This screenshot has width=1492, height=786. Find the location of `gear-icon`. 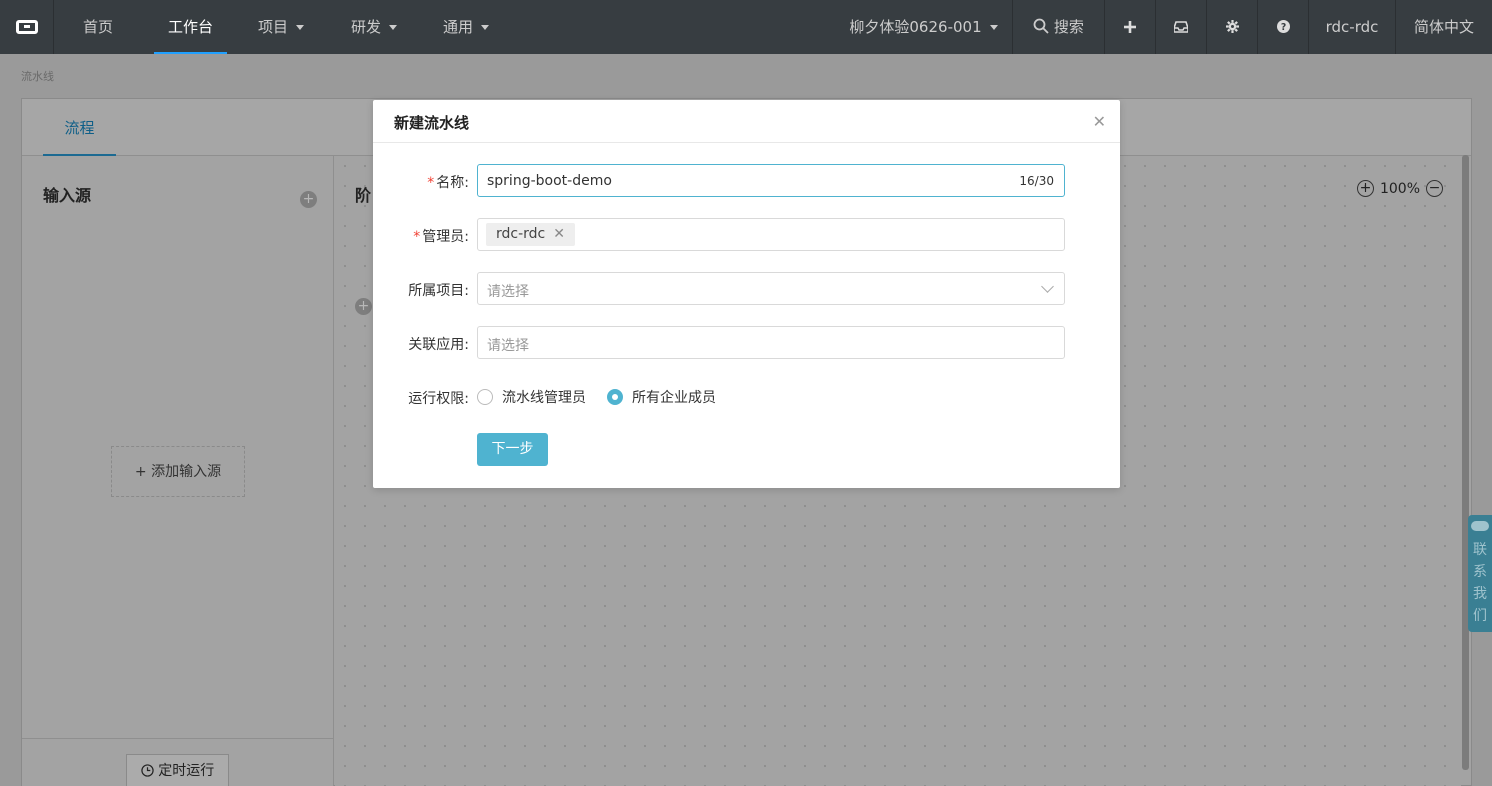

gear-icon is located at coordinates (1232, 26).